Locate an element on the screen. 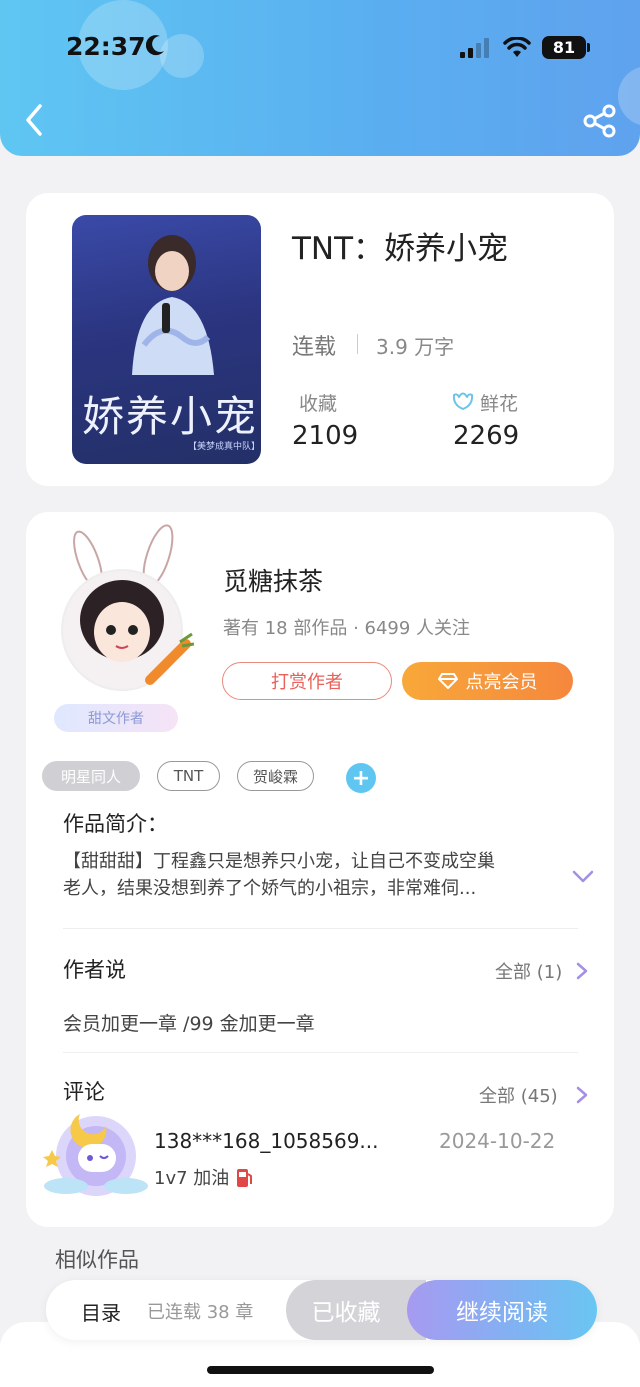 The height and width of the screenshot is (1387, 640). continue-reading-button: 继续阅读 is located at coordinates (502, 1310).